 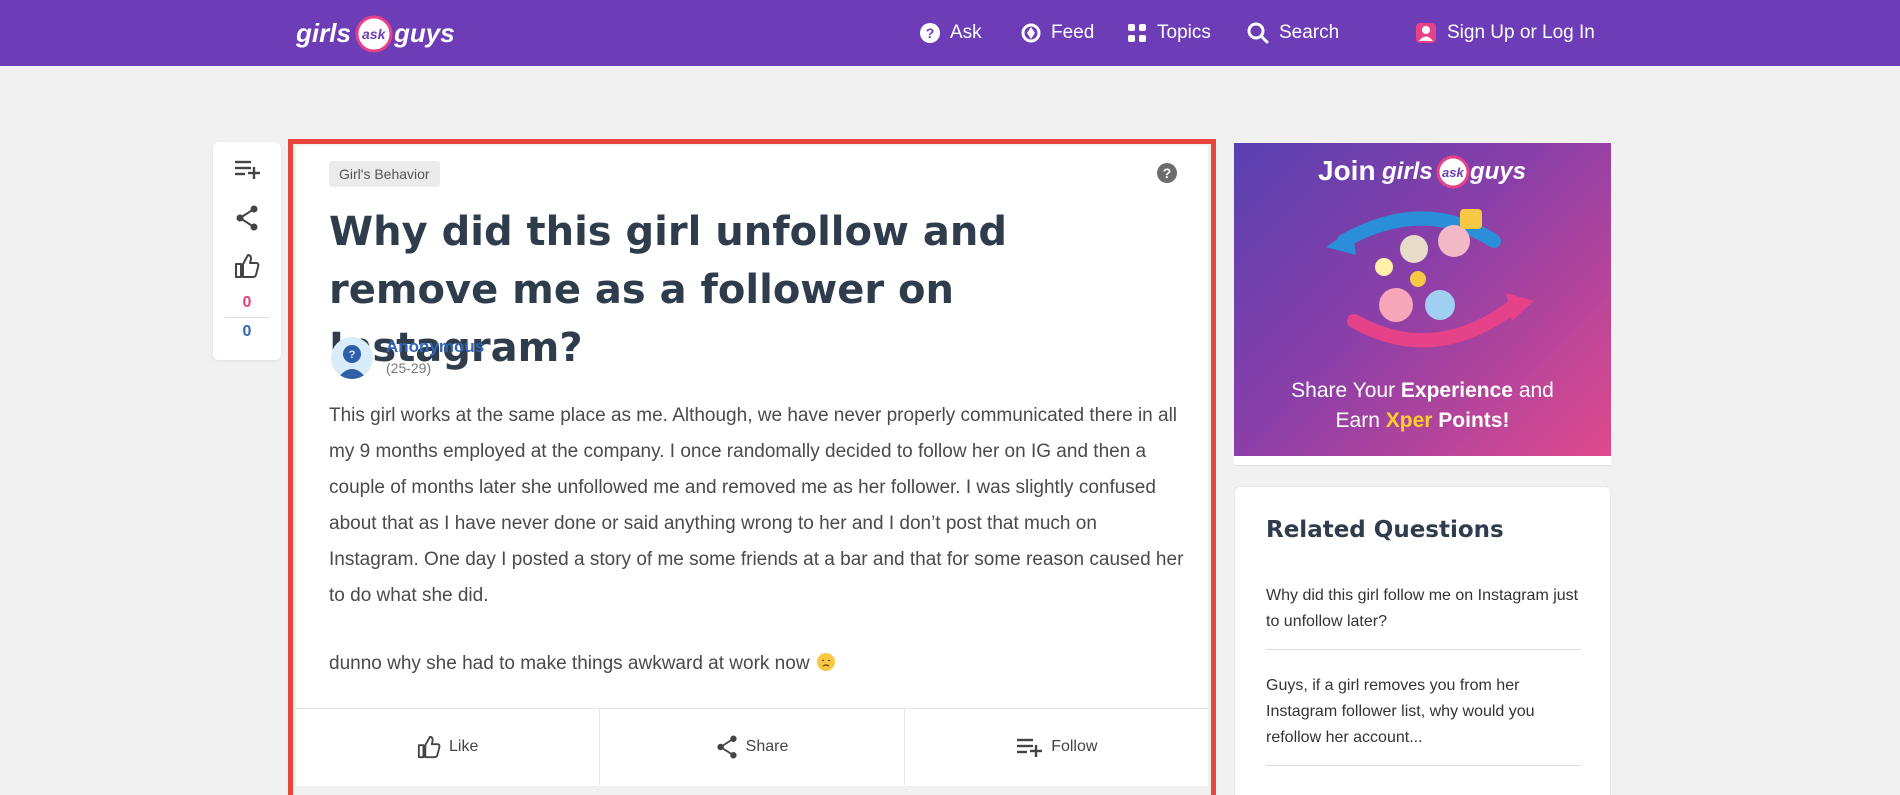 What do you see at coordinates (1258, 33) in the screenshot?
I see `search-icon` at bounding box center [1258, 33].